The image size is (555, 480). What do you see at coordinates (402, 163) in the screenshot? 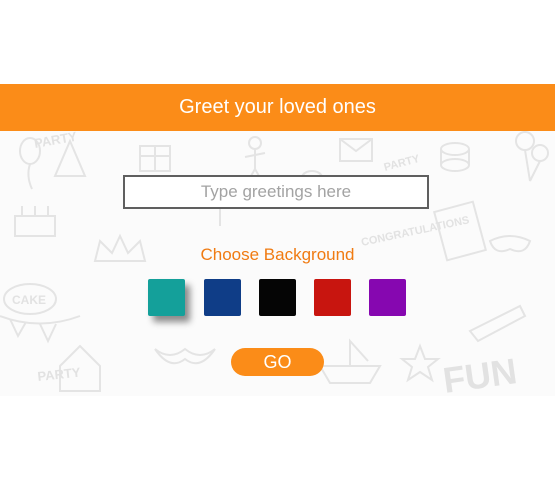
I see `doodle-word-party-2: PARTY` at bounding box center [402, 163].